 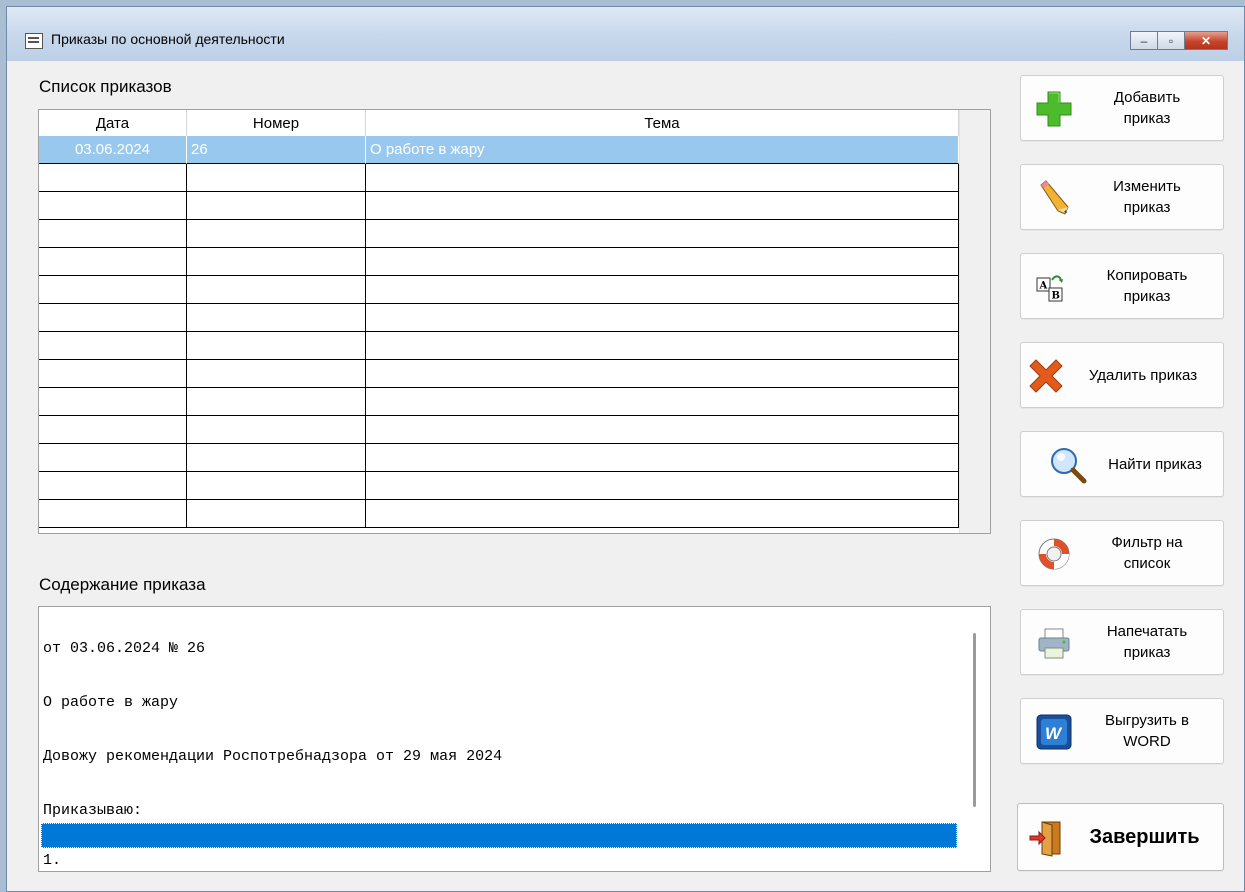 What do you see at coordinates (122, 584) in the screenshot?
I see `content-label: Содержание приказа` at bounding box center [122, 584].